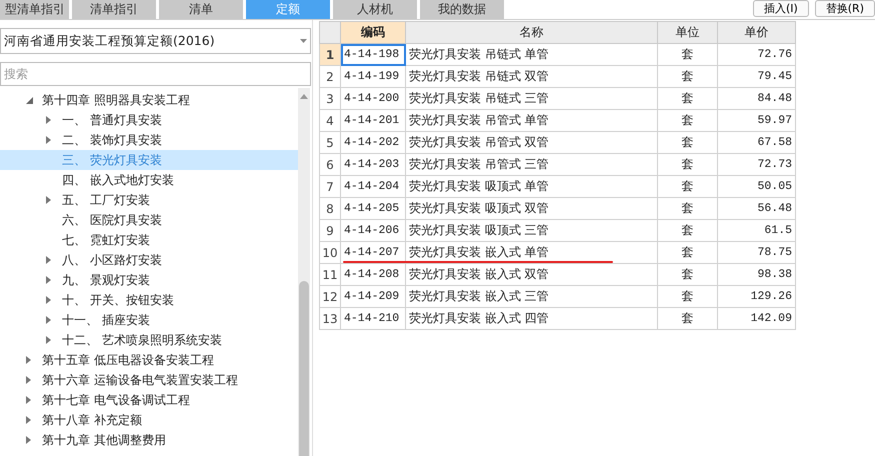 The height and width of the screenshot is (456, 875). I want to click on table-cell: 荧光灯具安装 吊链式 单管, so click(532, 55).